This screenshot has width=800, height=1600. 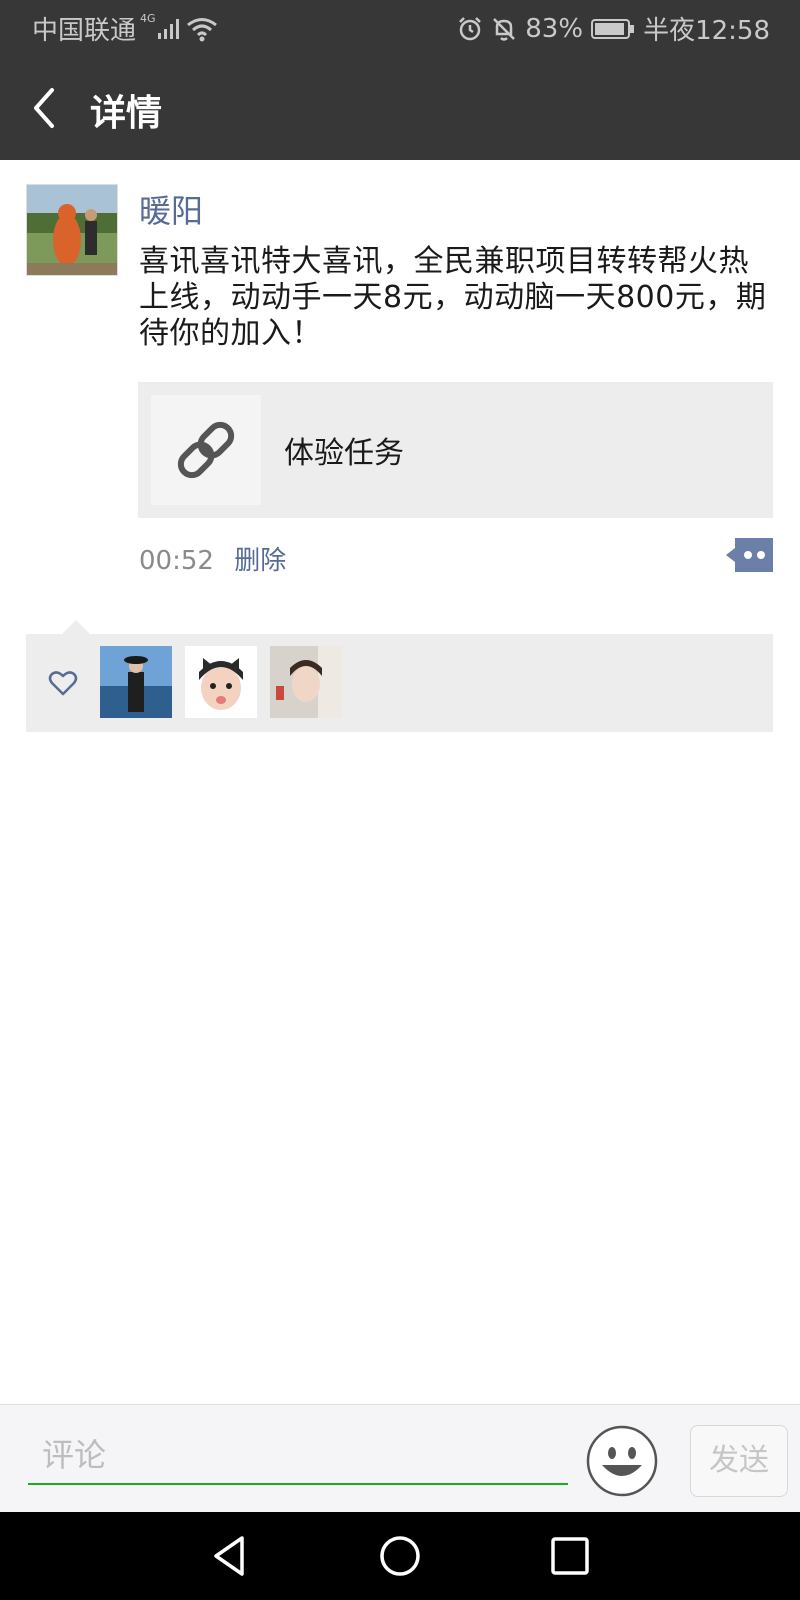 I want to click on back-button, so click(x=52, y=108).